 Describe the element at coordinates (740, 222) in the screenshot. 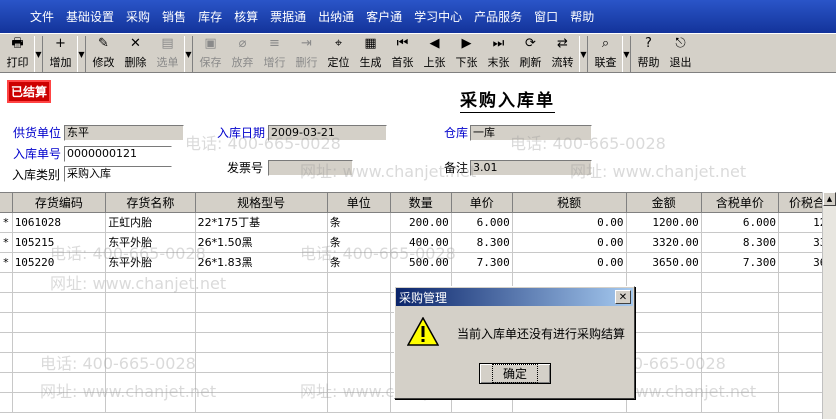

I see `grid-cell-tax-price: 6.000` at that location.